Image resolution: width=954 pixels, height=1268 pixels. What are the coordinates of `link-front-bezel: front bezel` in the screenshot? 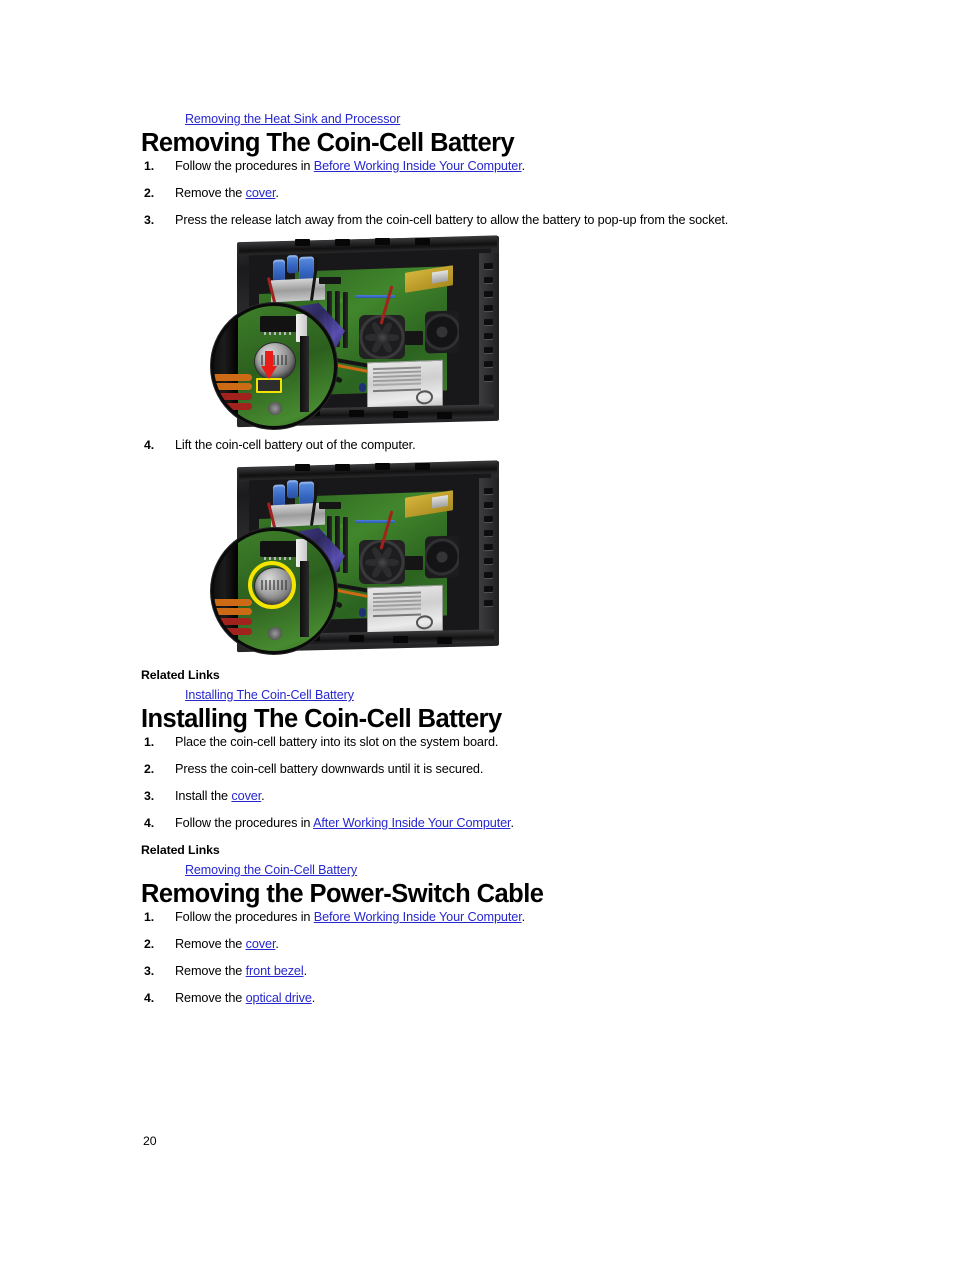 It's located at (275, 971).